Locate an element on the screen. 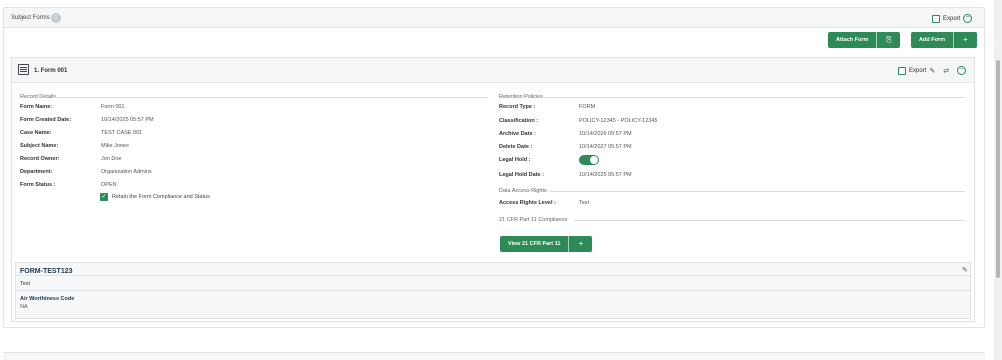 The width and height of the screenshot is (1002, 360). sub-form-divider is located at coordinates (493, 290).